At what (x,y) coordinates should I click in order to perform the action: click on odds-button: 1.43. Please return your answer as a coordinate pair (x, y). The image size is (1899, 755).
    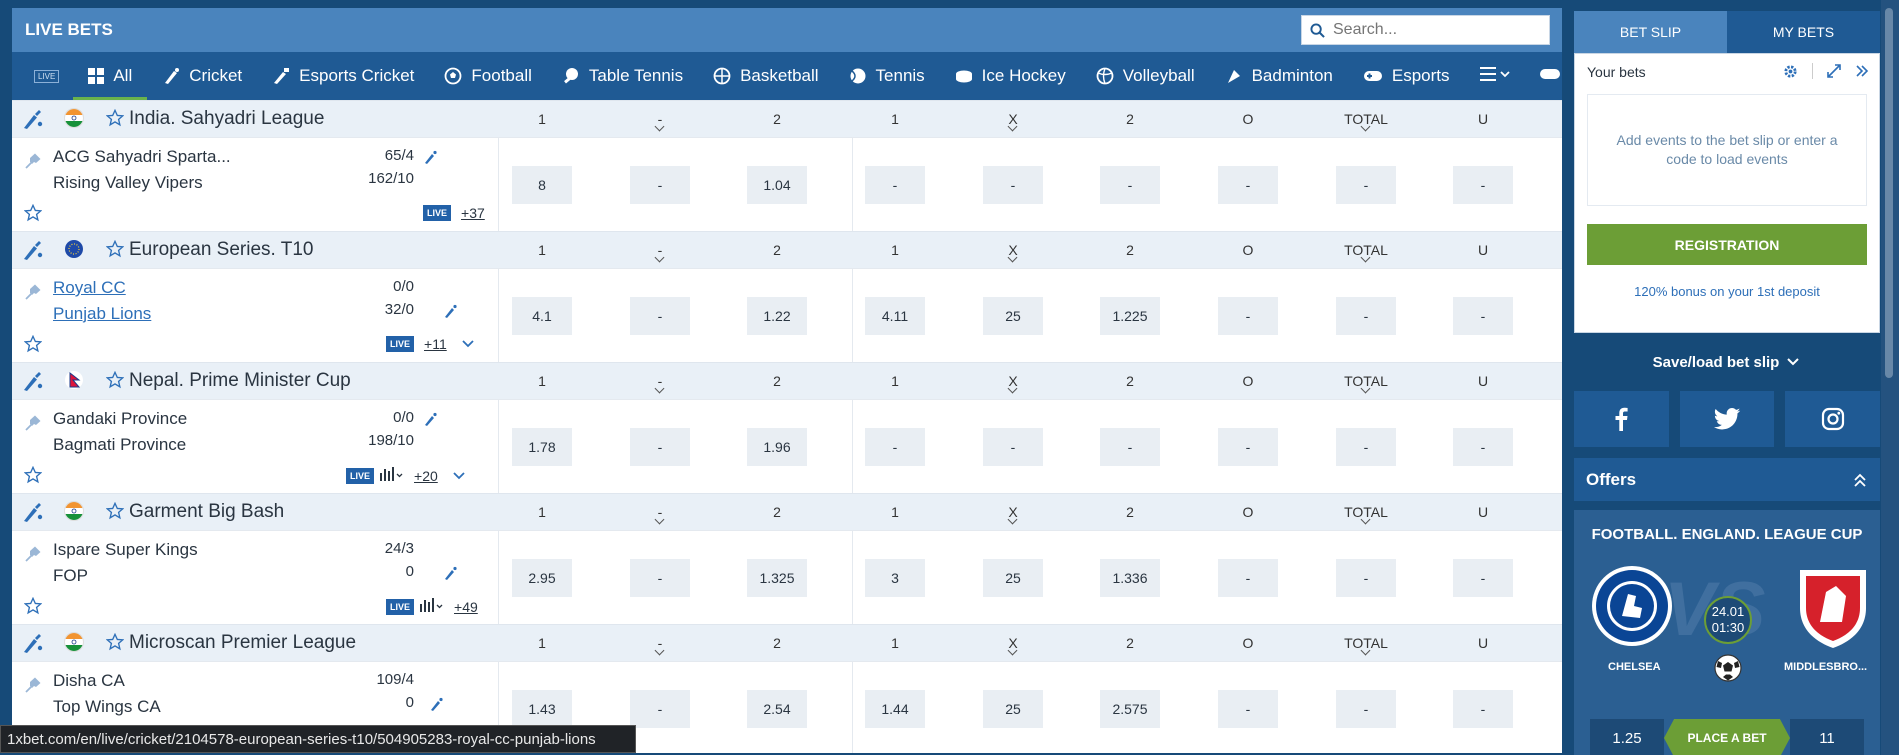
    Looking at the image, I should click on (542, 709).